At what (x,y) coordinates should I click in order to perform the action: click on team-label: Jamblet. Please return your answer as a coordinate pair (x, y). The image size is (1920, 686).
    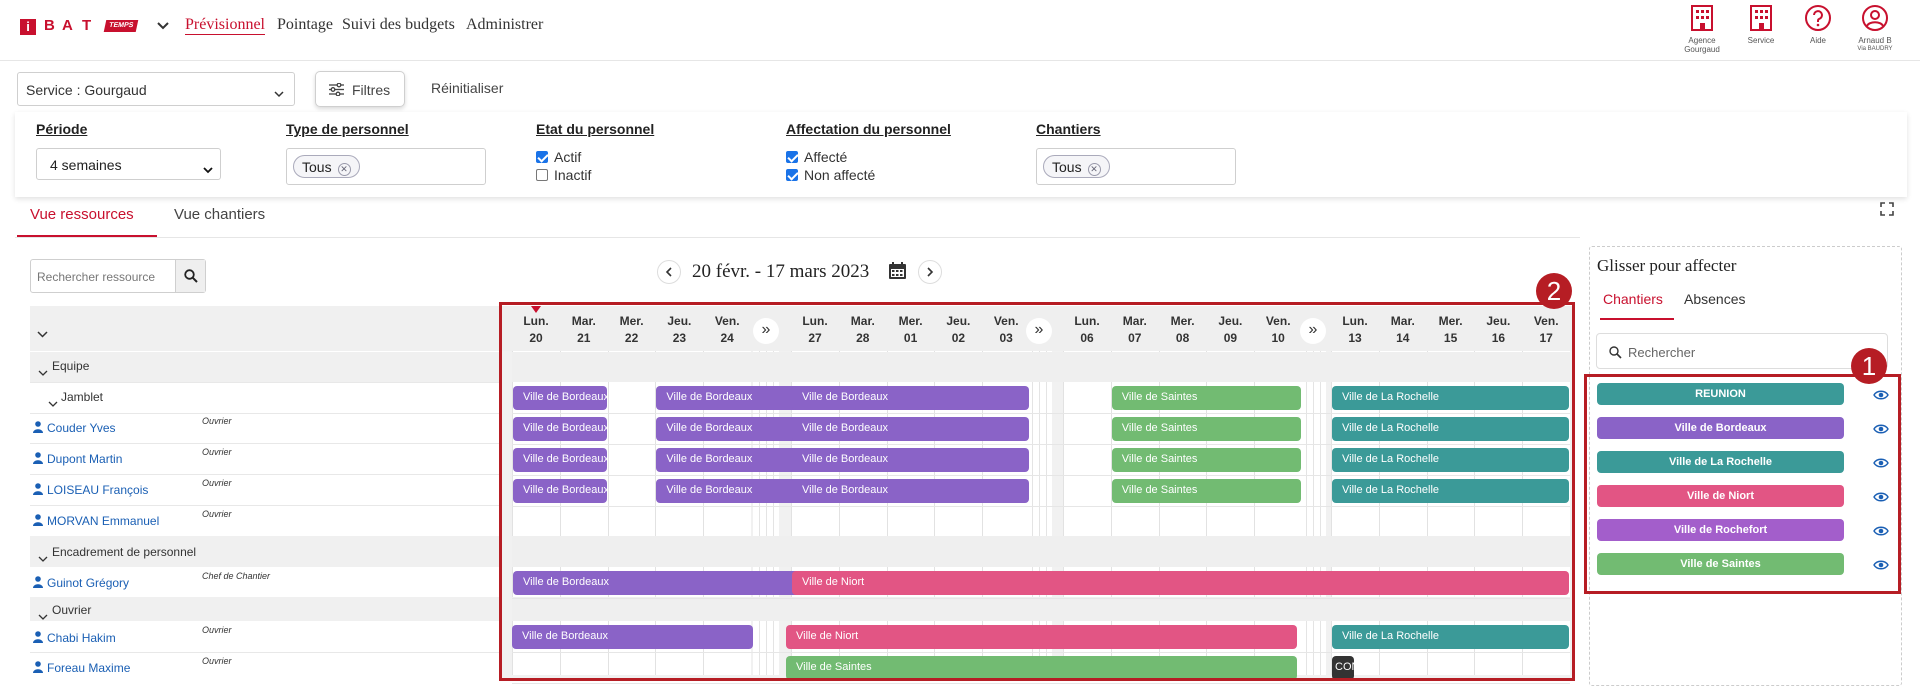
    Looking at the image, I should click on (82, 397).